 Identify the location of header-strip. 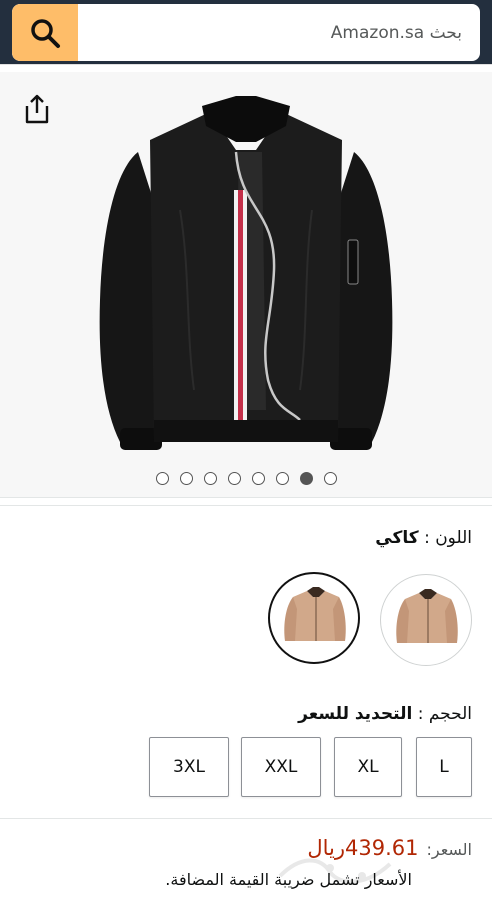
(246, 67).